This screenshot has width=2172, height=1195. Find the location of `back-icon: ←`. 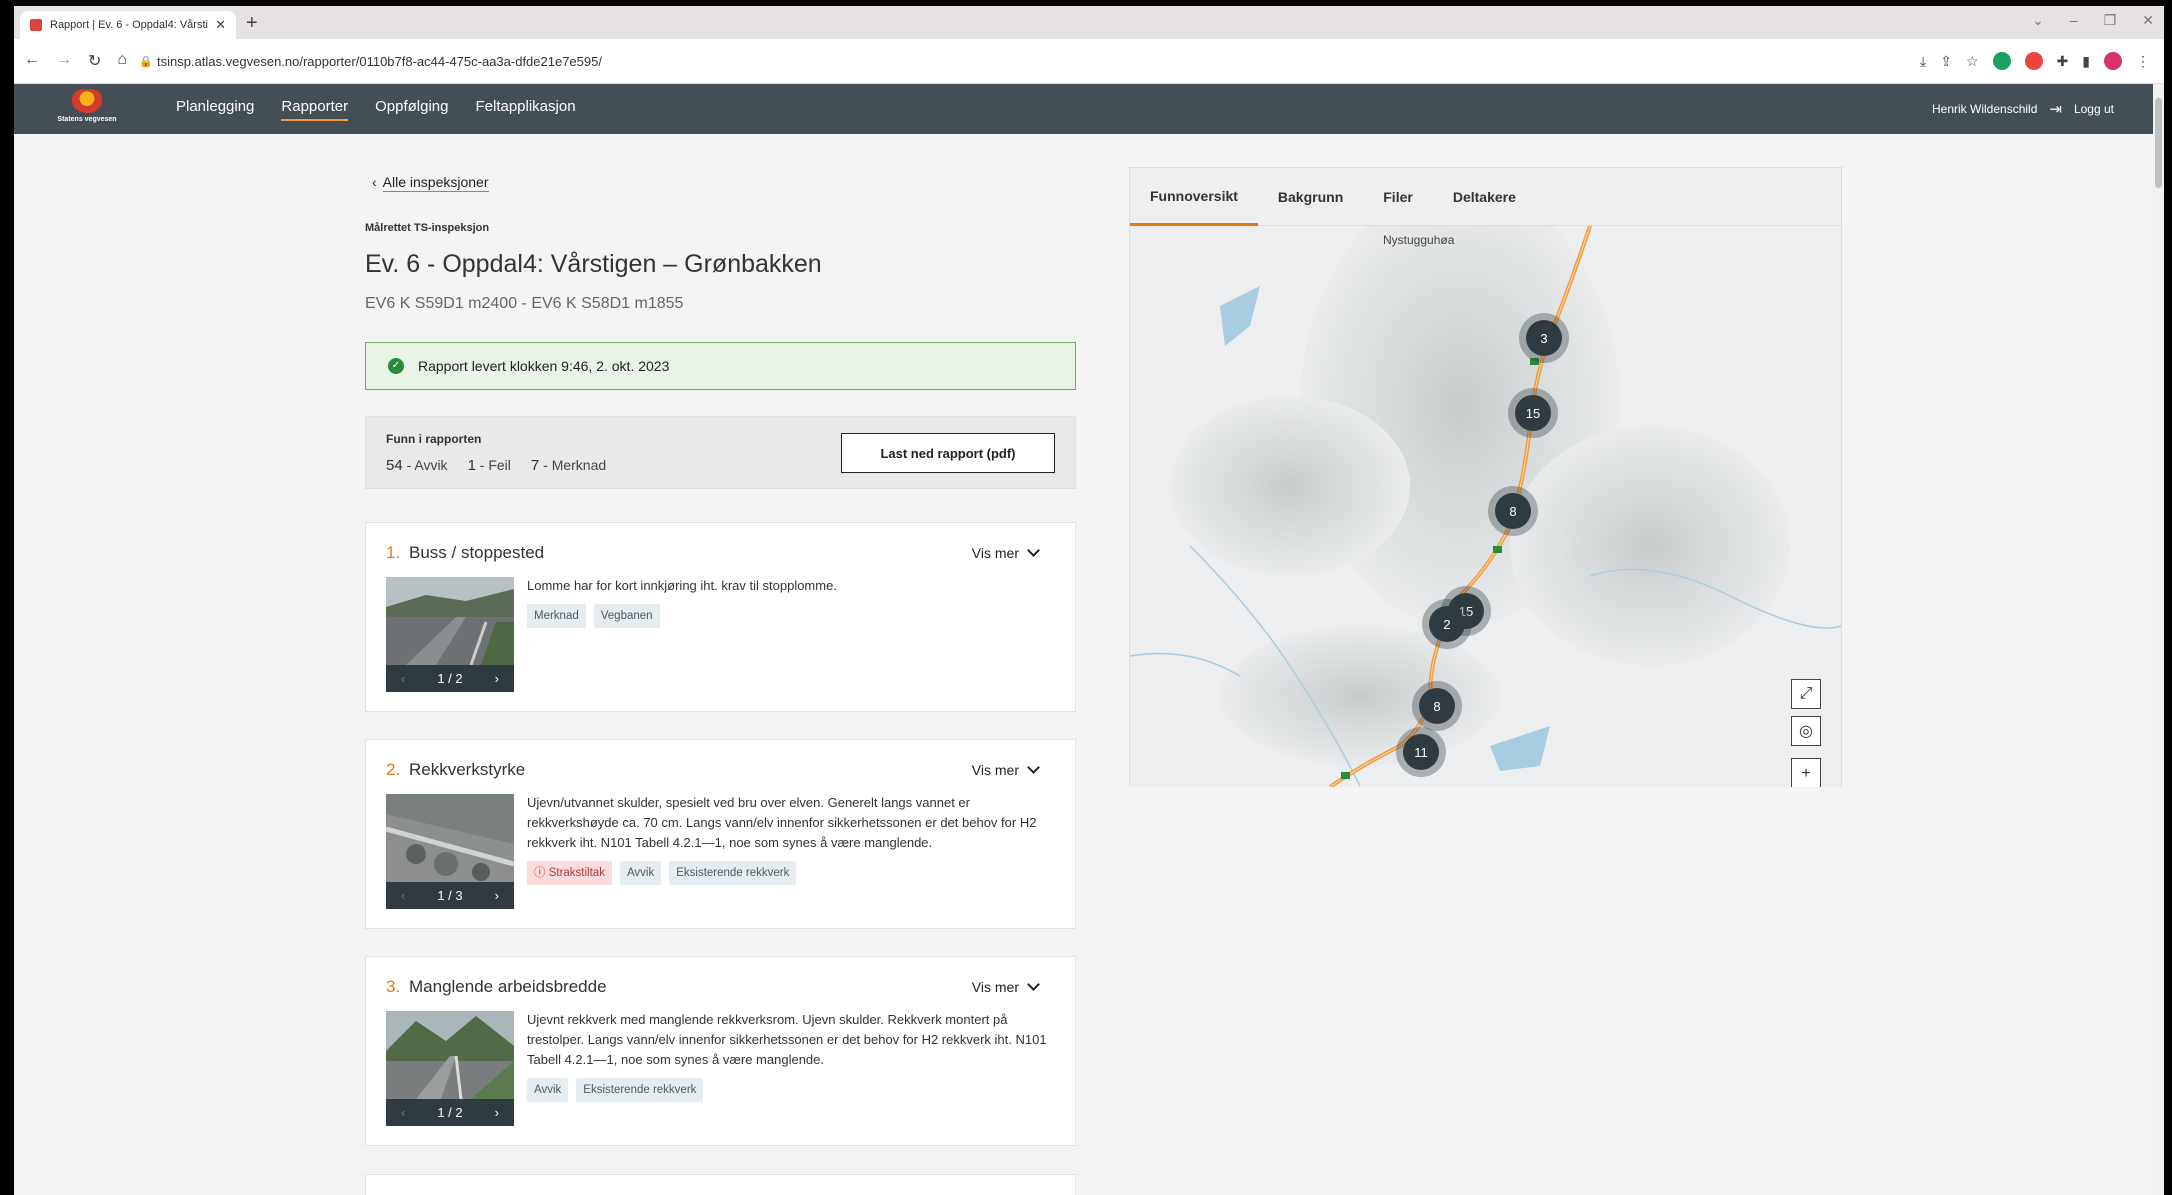

back-icon: ← is located at coordinates (32, 61).